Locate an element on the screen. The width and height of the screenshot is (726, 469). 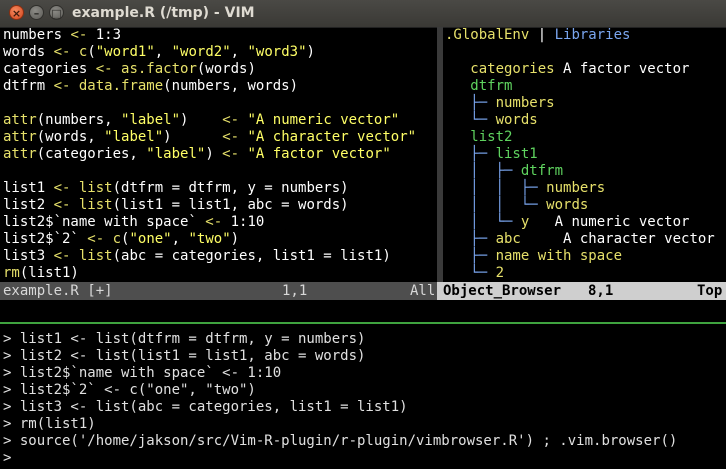
object-browser-item-token: categories is located at coordinates (500, 69).